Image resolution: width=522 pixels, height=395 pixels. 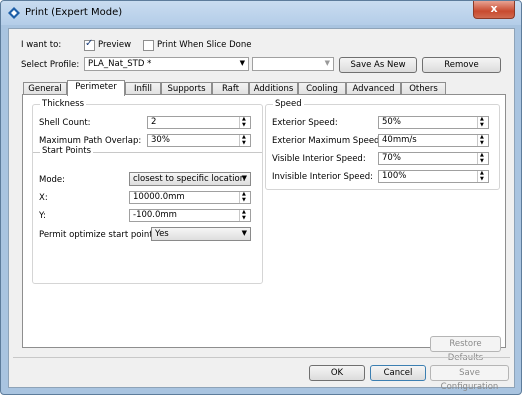 What do you see at coordinates (261, 357) in the screenshot?
I see `footer-divider` at bounding box center [261, 357].